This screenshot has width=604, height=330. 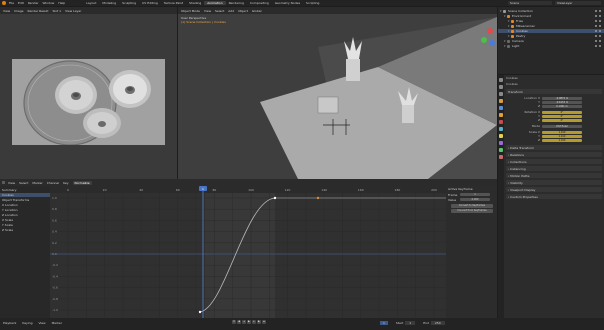 What do you see at coordinates (472, 206) in the screenshot?
I see `convert-to-keyframes-button: Convert to Keyframes` at bounding box center [472, 206].